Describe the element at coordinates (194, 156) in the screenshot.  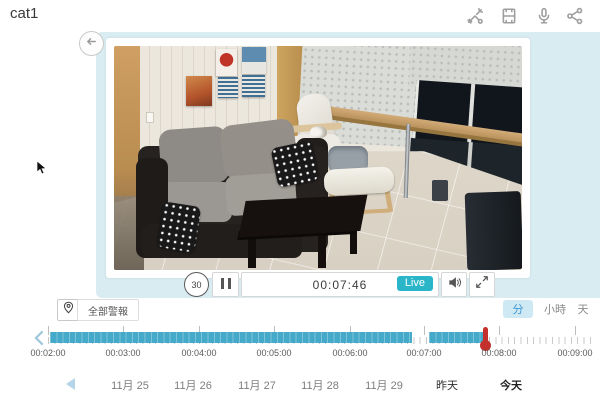
I see `sofa-cushion` at that location.